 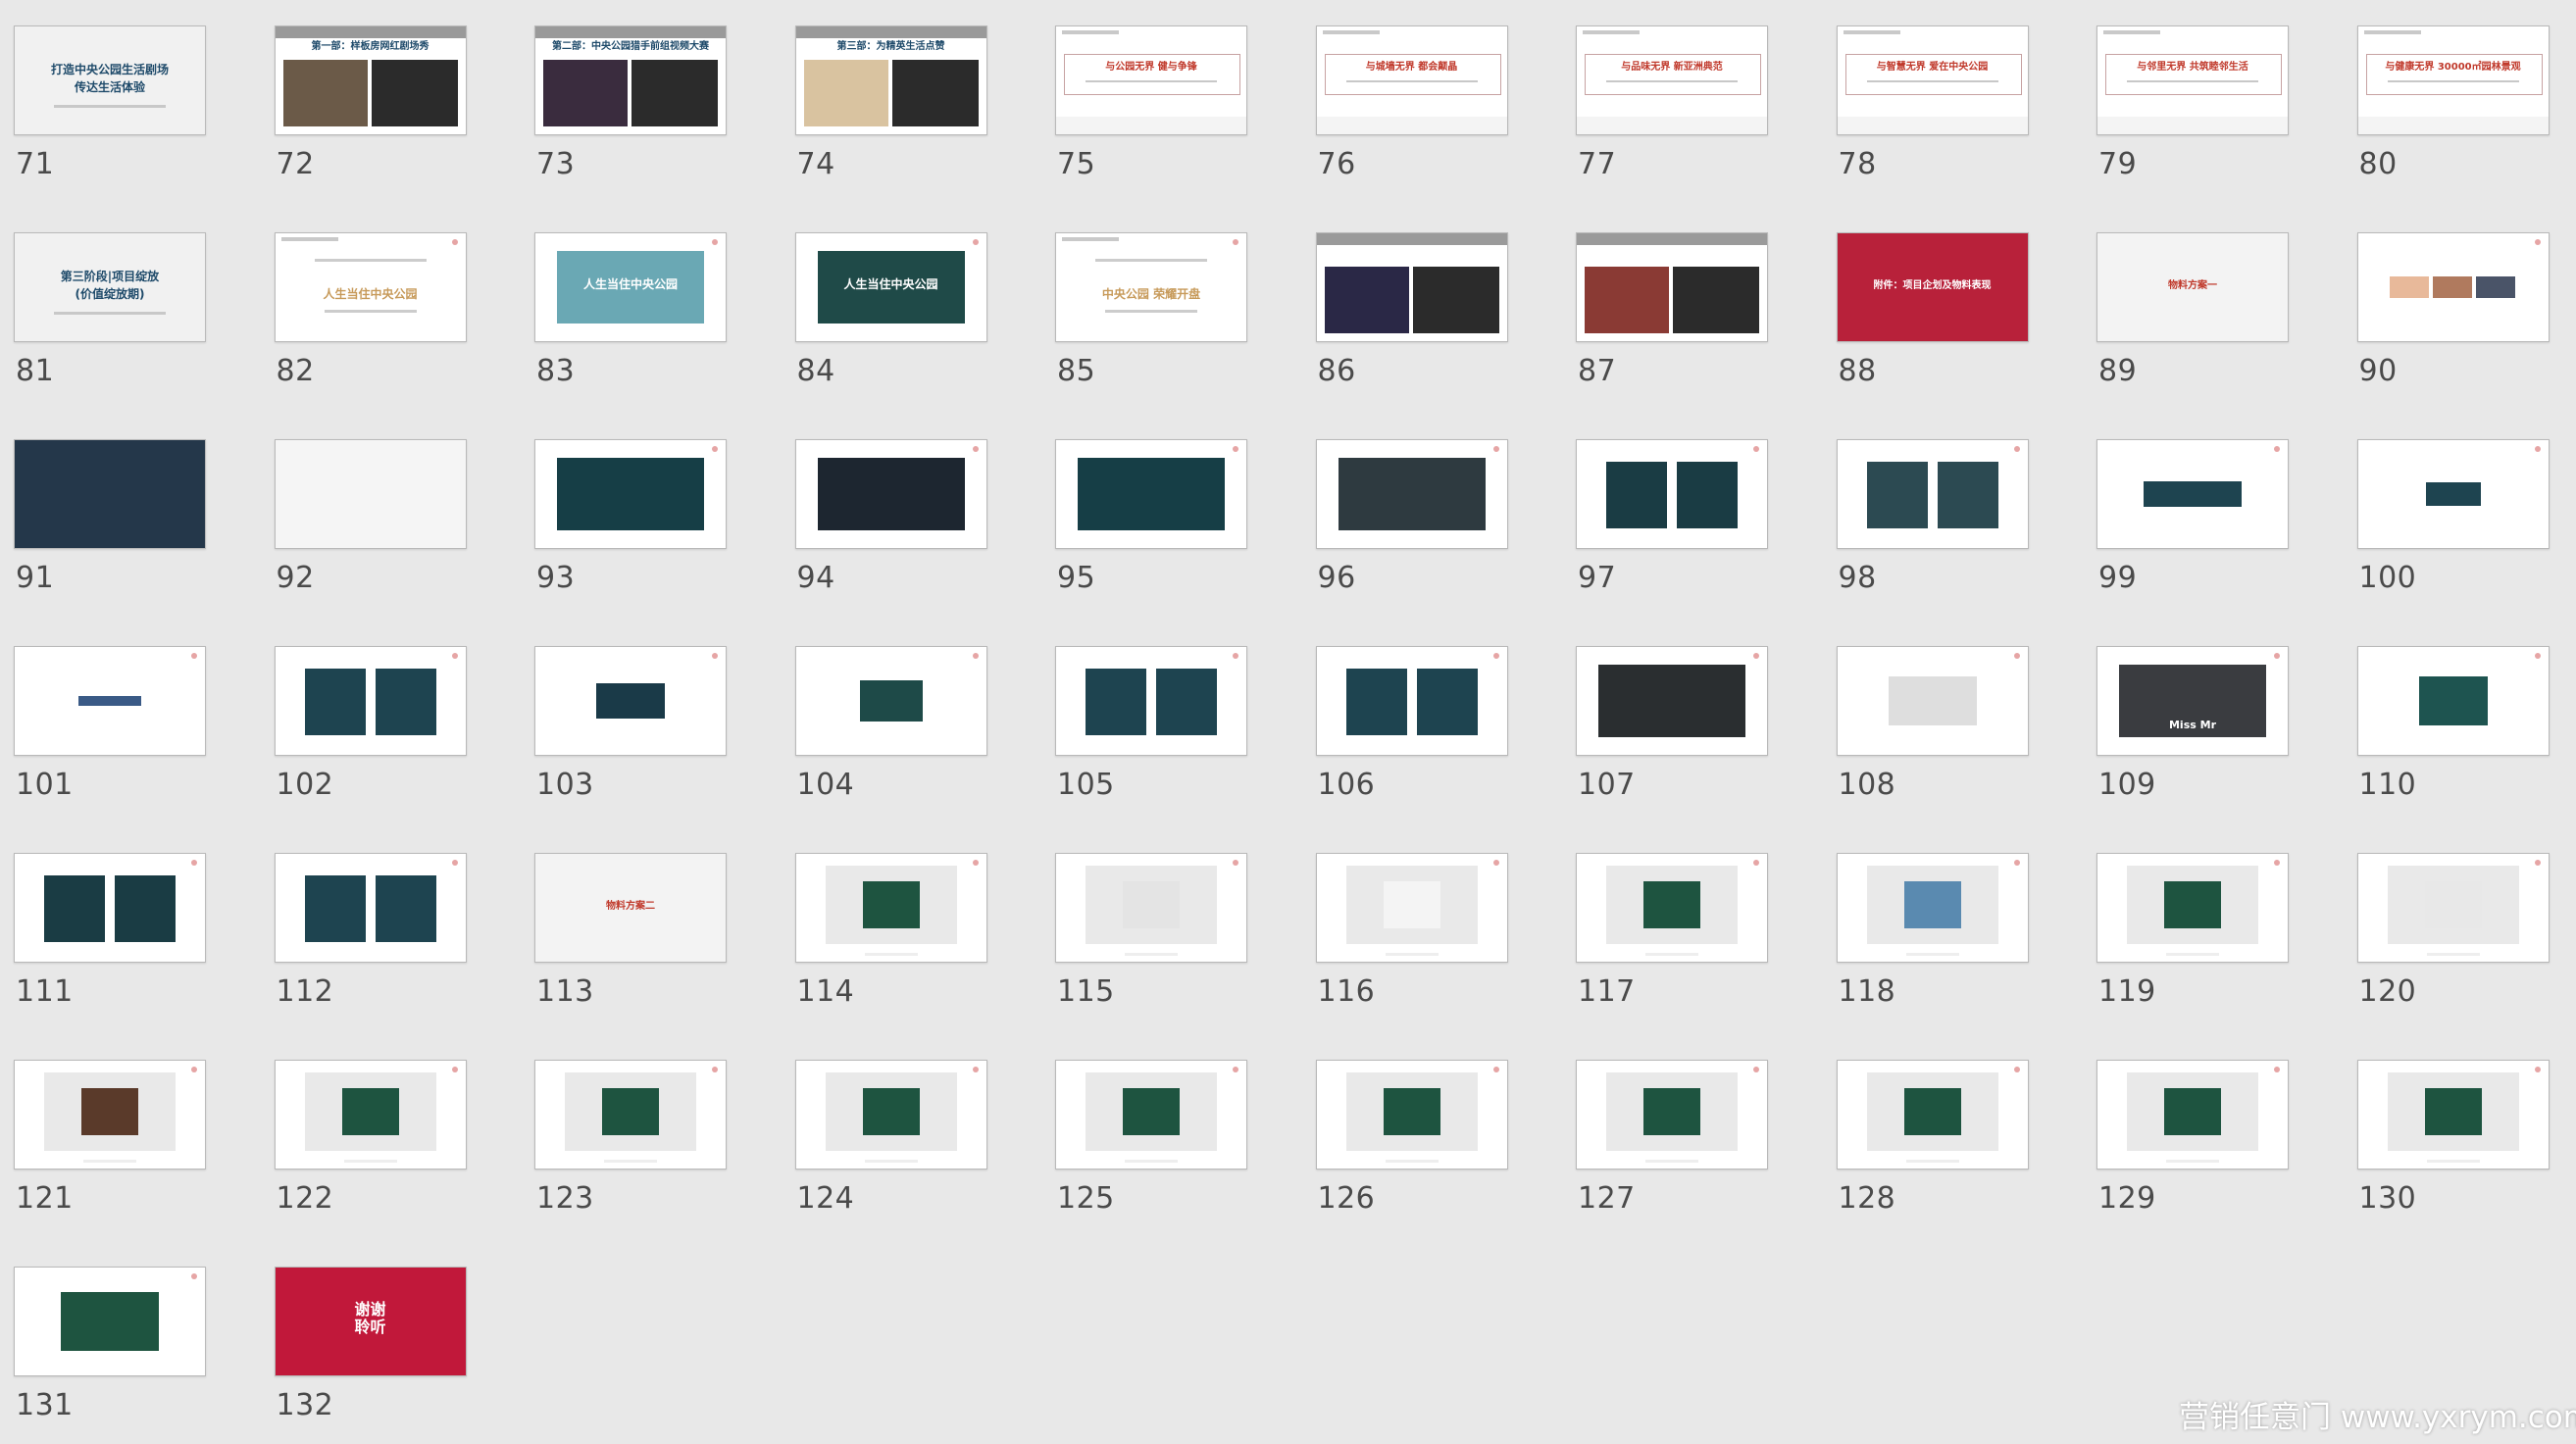 What do you see at coordinates (1151, 724) in the screenshot?
I see `slide-thumbnail: 105` at bounding box center [1151, 724].